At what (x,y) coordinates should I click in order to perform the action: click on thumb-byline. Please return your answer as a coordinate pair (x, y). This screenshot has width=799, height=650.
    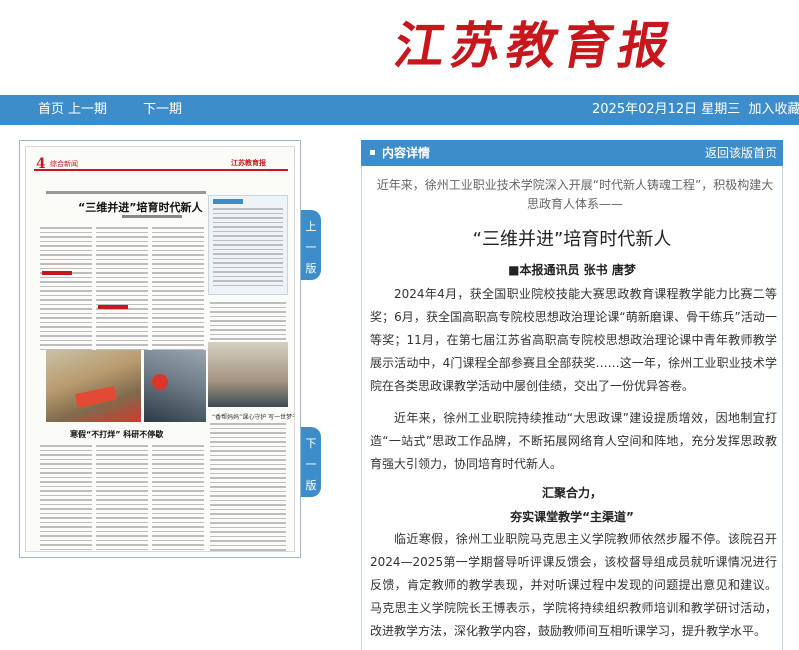
    Looking at the image, I should click on (152, 216).